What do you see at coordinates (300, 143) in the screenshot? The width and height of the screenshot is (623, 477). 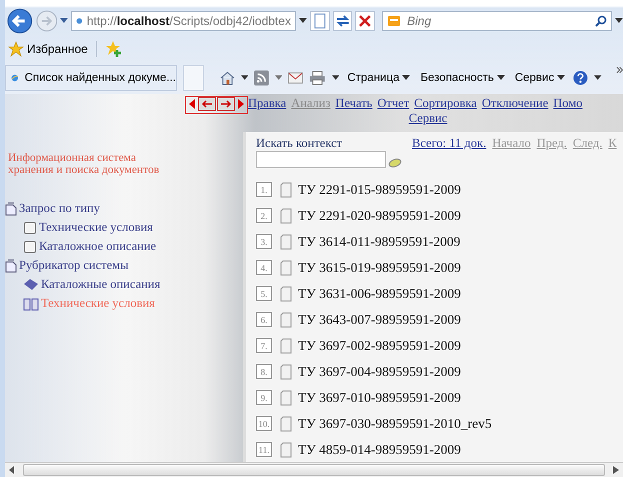 I see `search-label: Искать контекст` at bounding box center [300, 143].